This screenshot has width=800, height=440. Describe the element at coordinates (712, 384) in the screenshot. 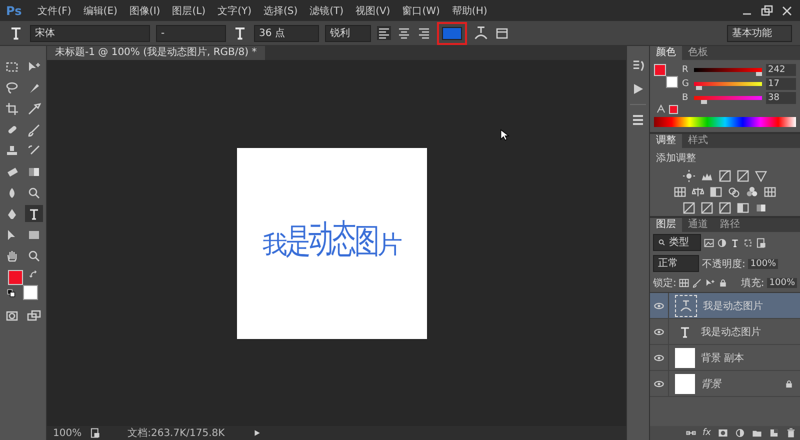

I see `layer-name: 背景` at that location.